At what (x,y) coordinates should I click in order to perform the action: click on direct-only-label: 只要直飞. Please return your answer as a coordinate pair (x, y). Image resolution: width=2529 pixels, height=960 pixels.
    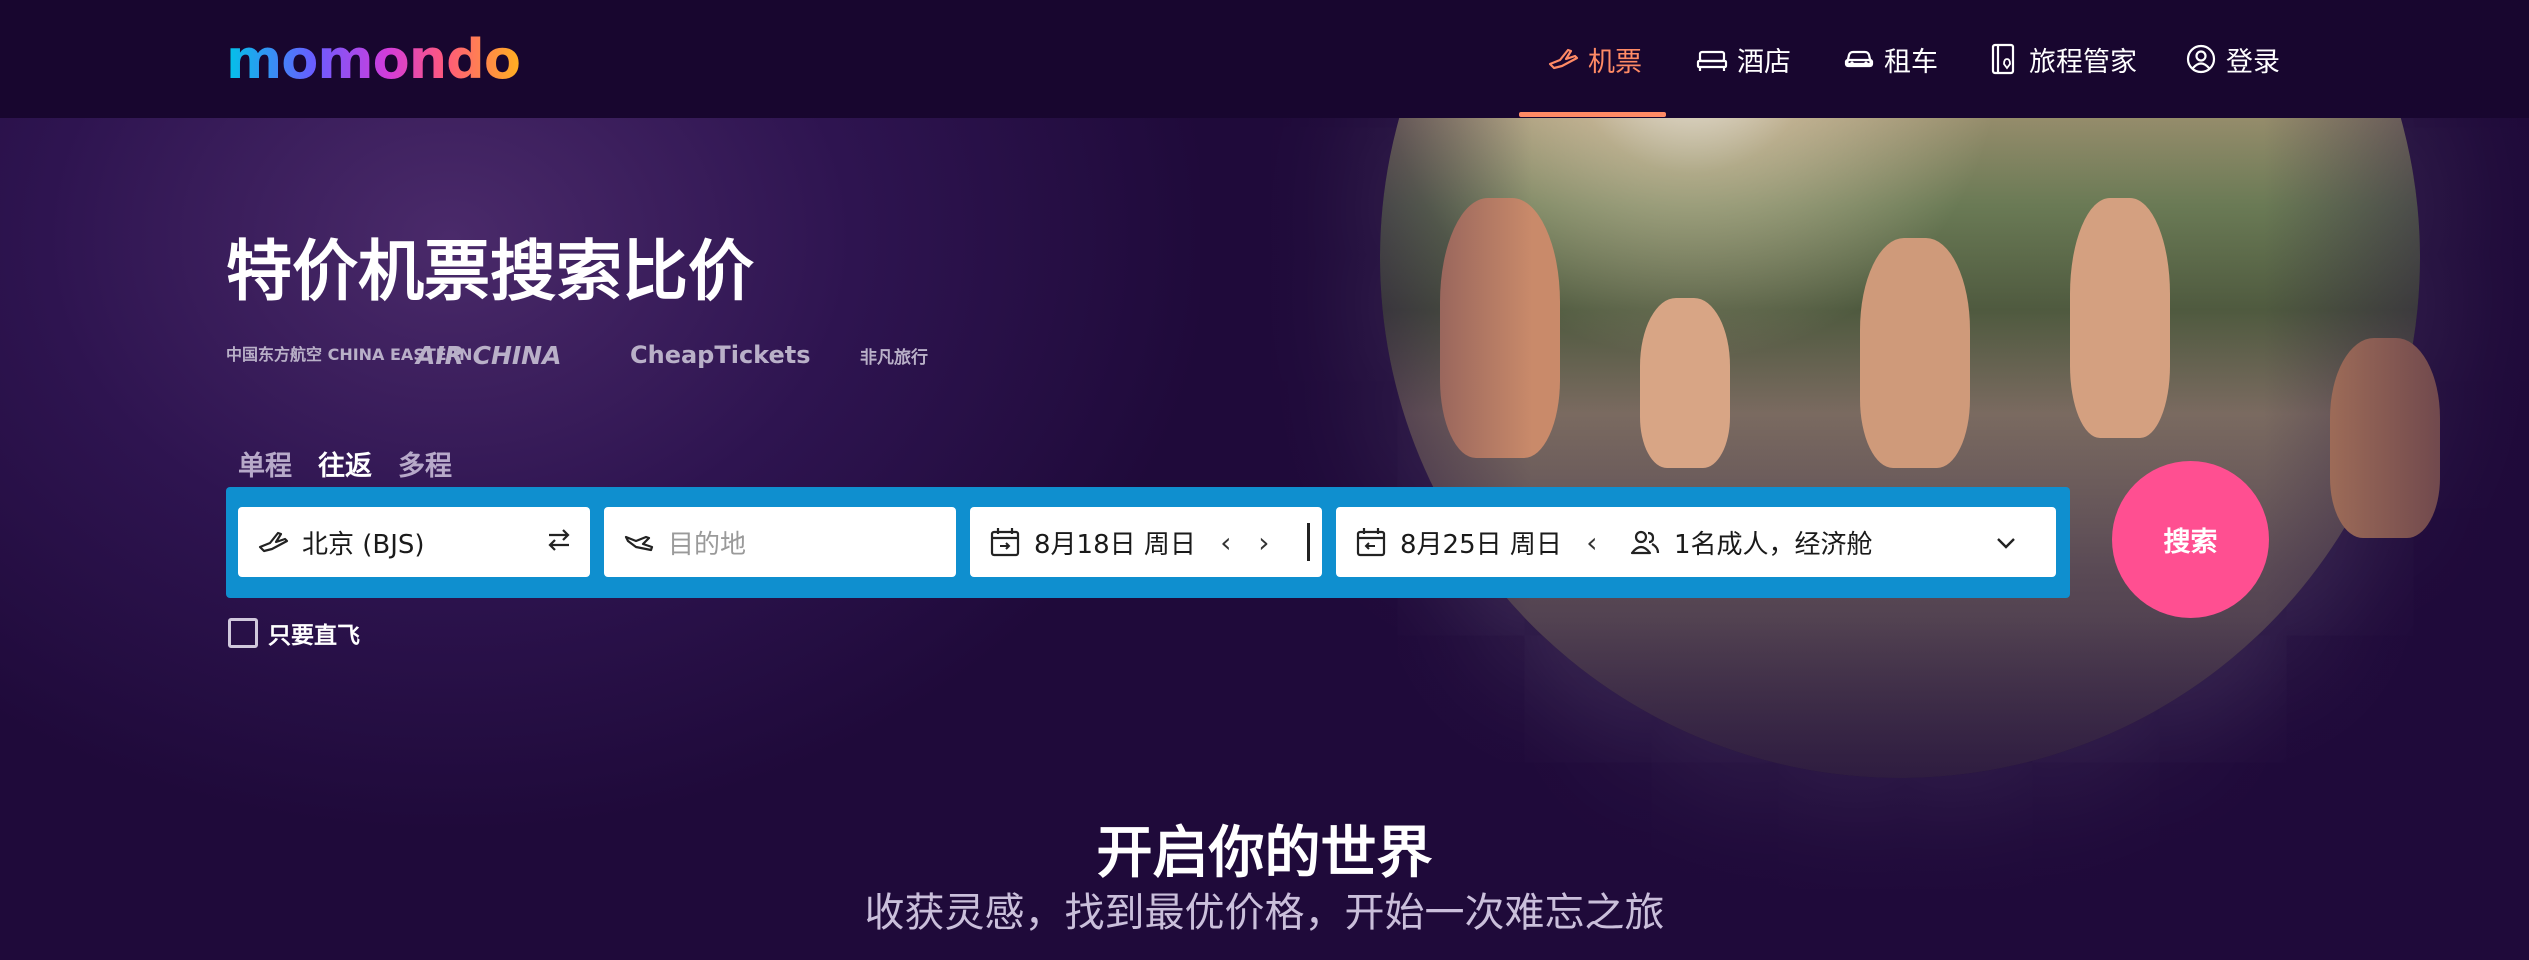
    Looking at the image, I should click on (314, 636).